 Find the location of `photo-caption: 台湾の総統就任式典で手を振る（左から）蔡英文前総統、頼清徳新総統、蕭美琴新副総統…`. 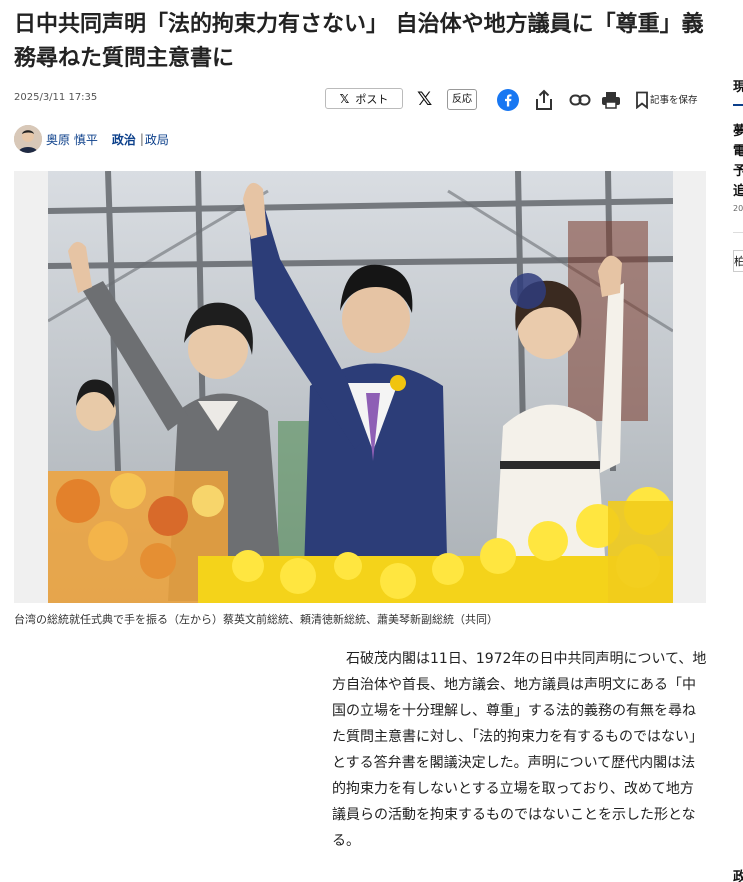

photo-caption: 台湾の総統就任式典で手を振る（左から）蔡英文前総統、頼清徳新総統、蕭美琴新副総統… is located at coordinates (256, 619).